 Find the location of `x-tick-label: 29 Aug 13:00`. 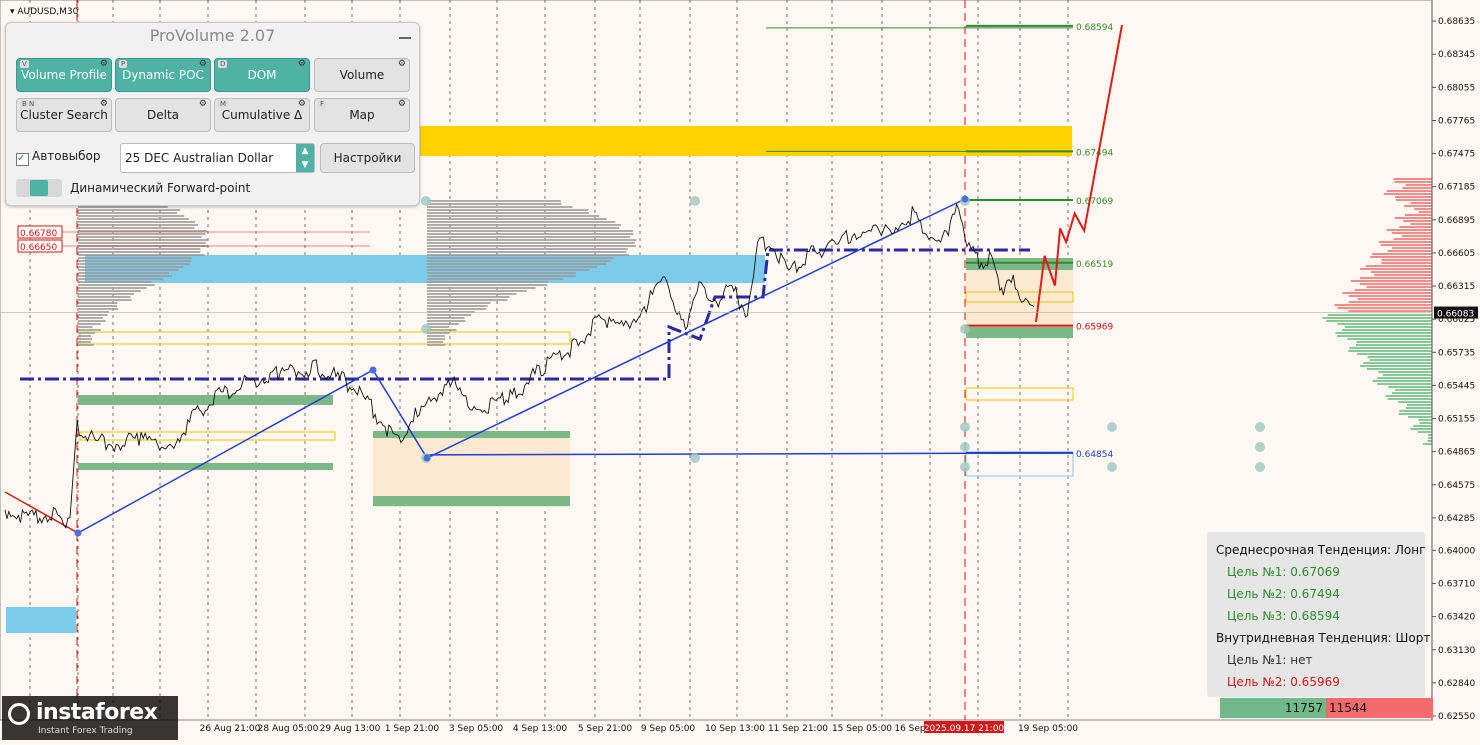

x-tick-label: 29 Aug 13:00 is located at coordinates (350, 729).